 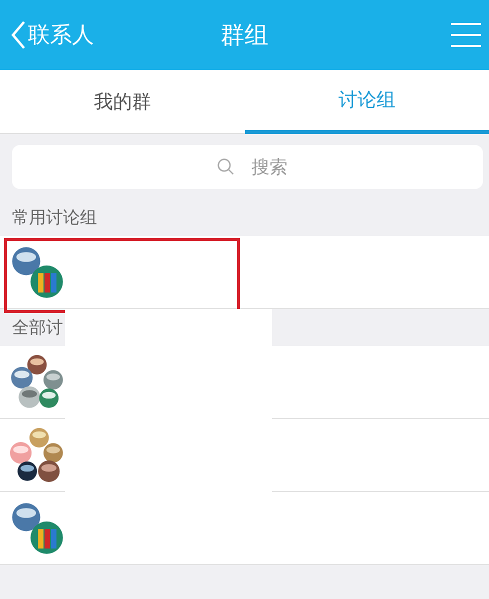 What do you see at coordinates (18, 35) in the screenshot?
I see `back-chevron-icon` at bounding box center [18, 35].